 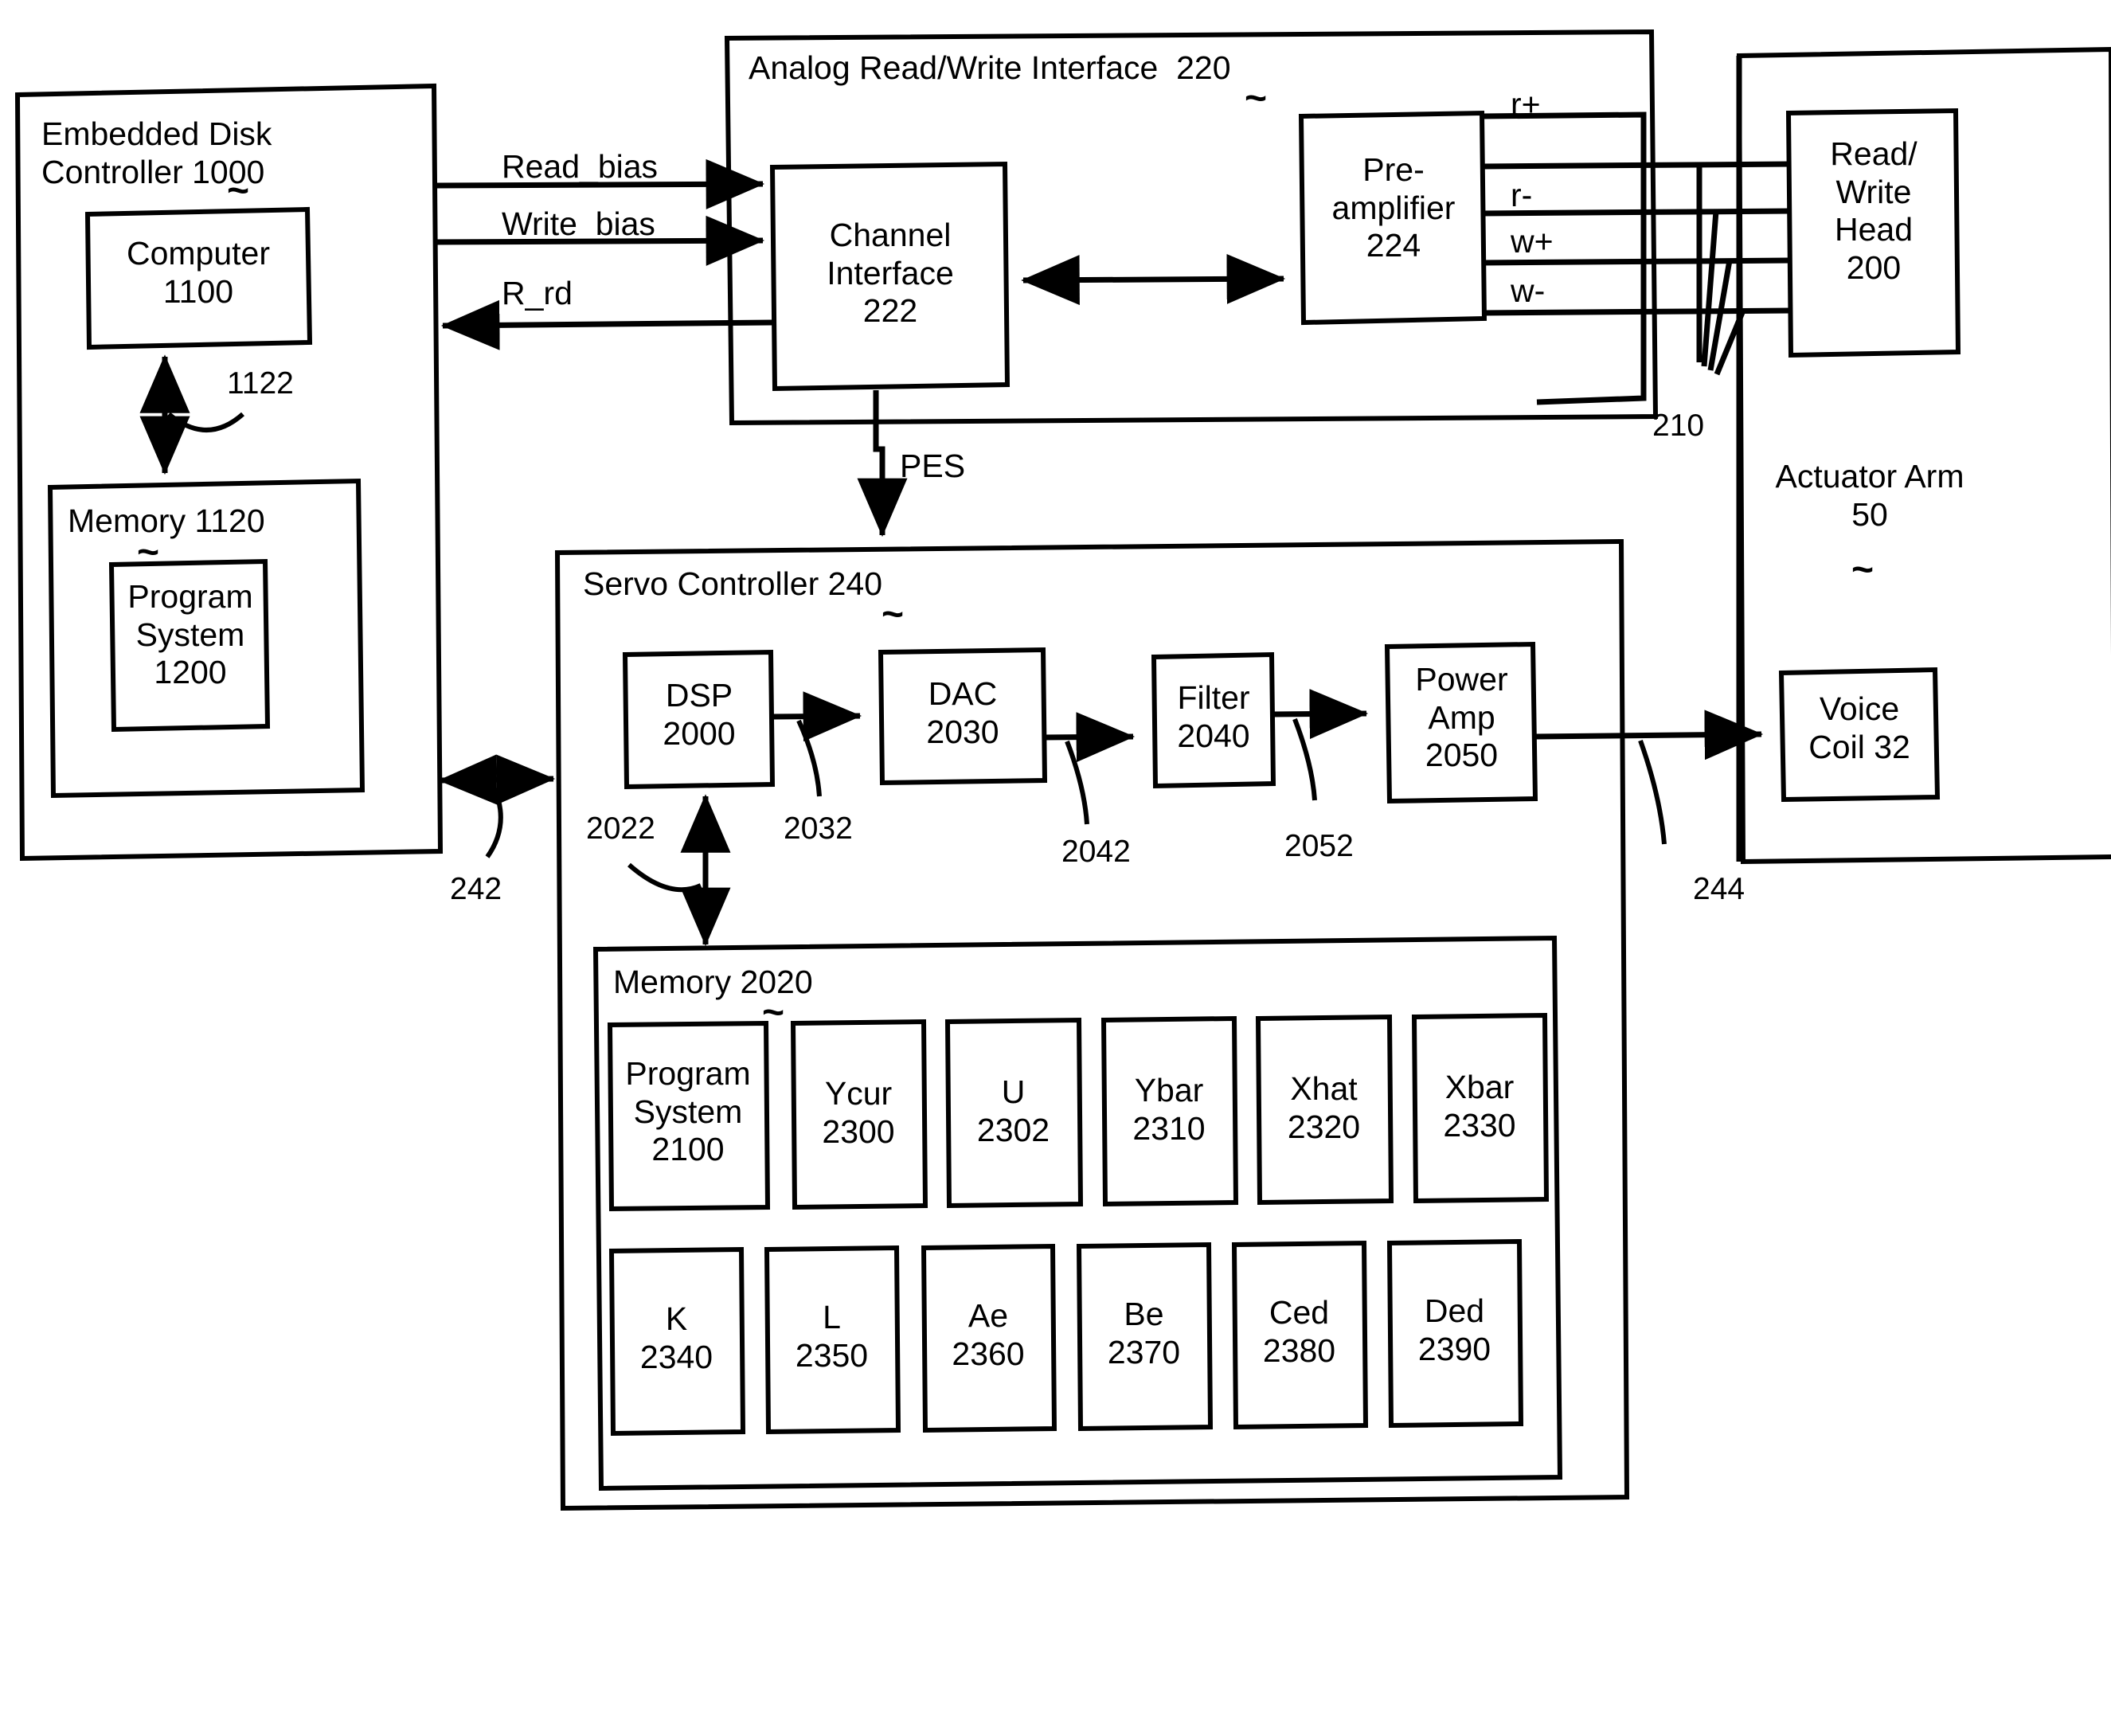 What do you see at coordinates (1873, 211) in the screenshot?
I see `label-read-write-head: Read/ Write Head 200` at bounding box center [1873, 211].